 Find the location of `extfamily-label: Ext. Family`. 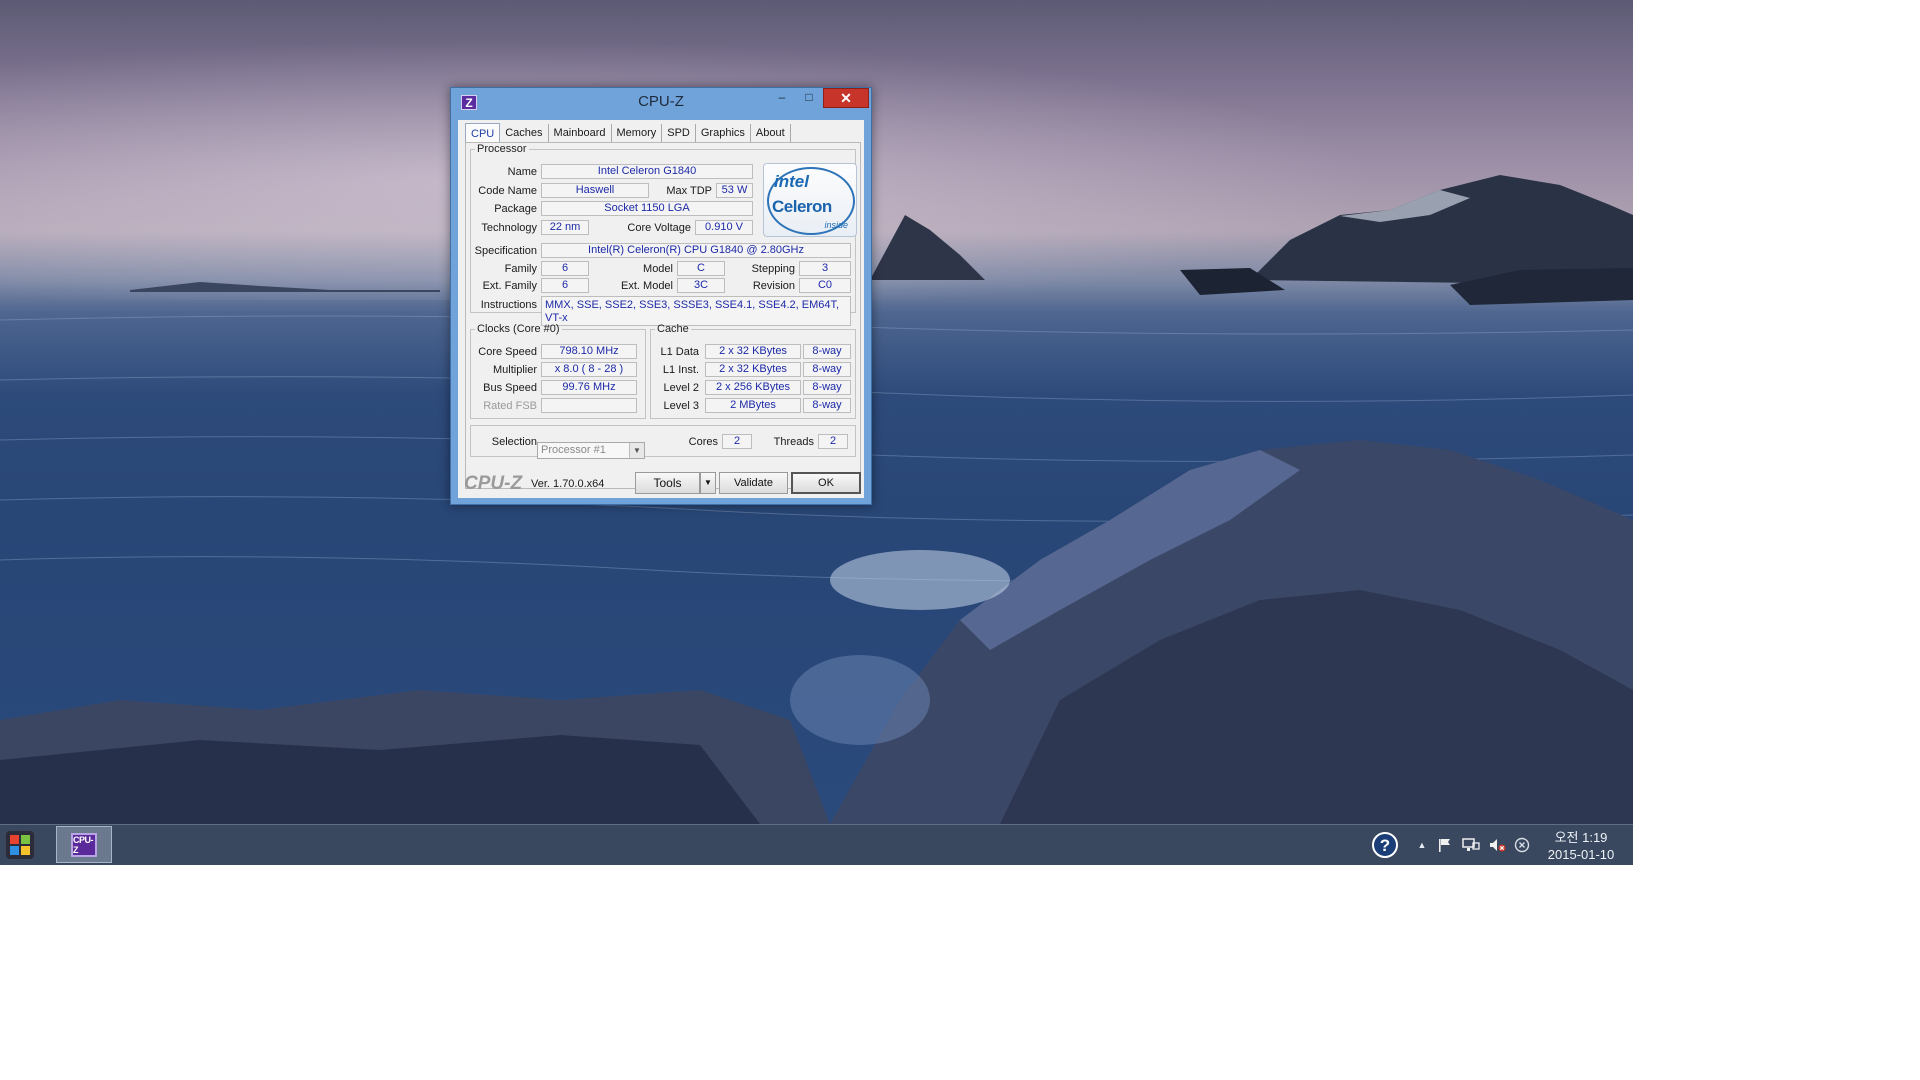

extfamily-label: Ext. Family is located at coordinates (509, 286).